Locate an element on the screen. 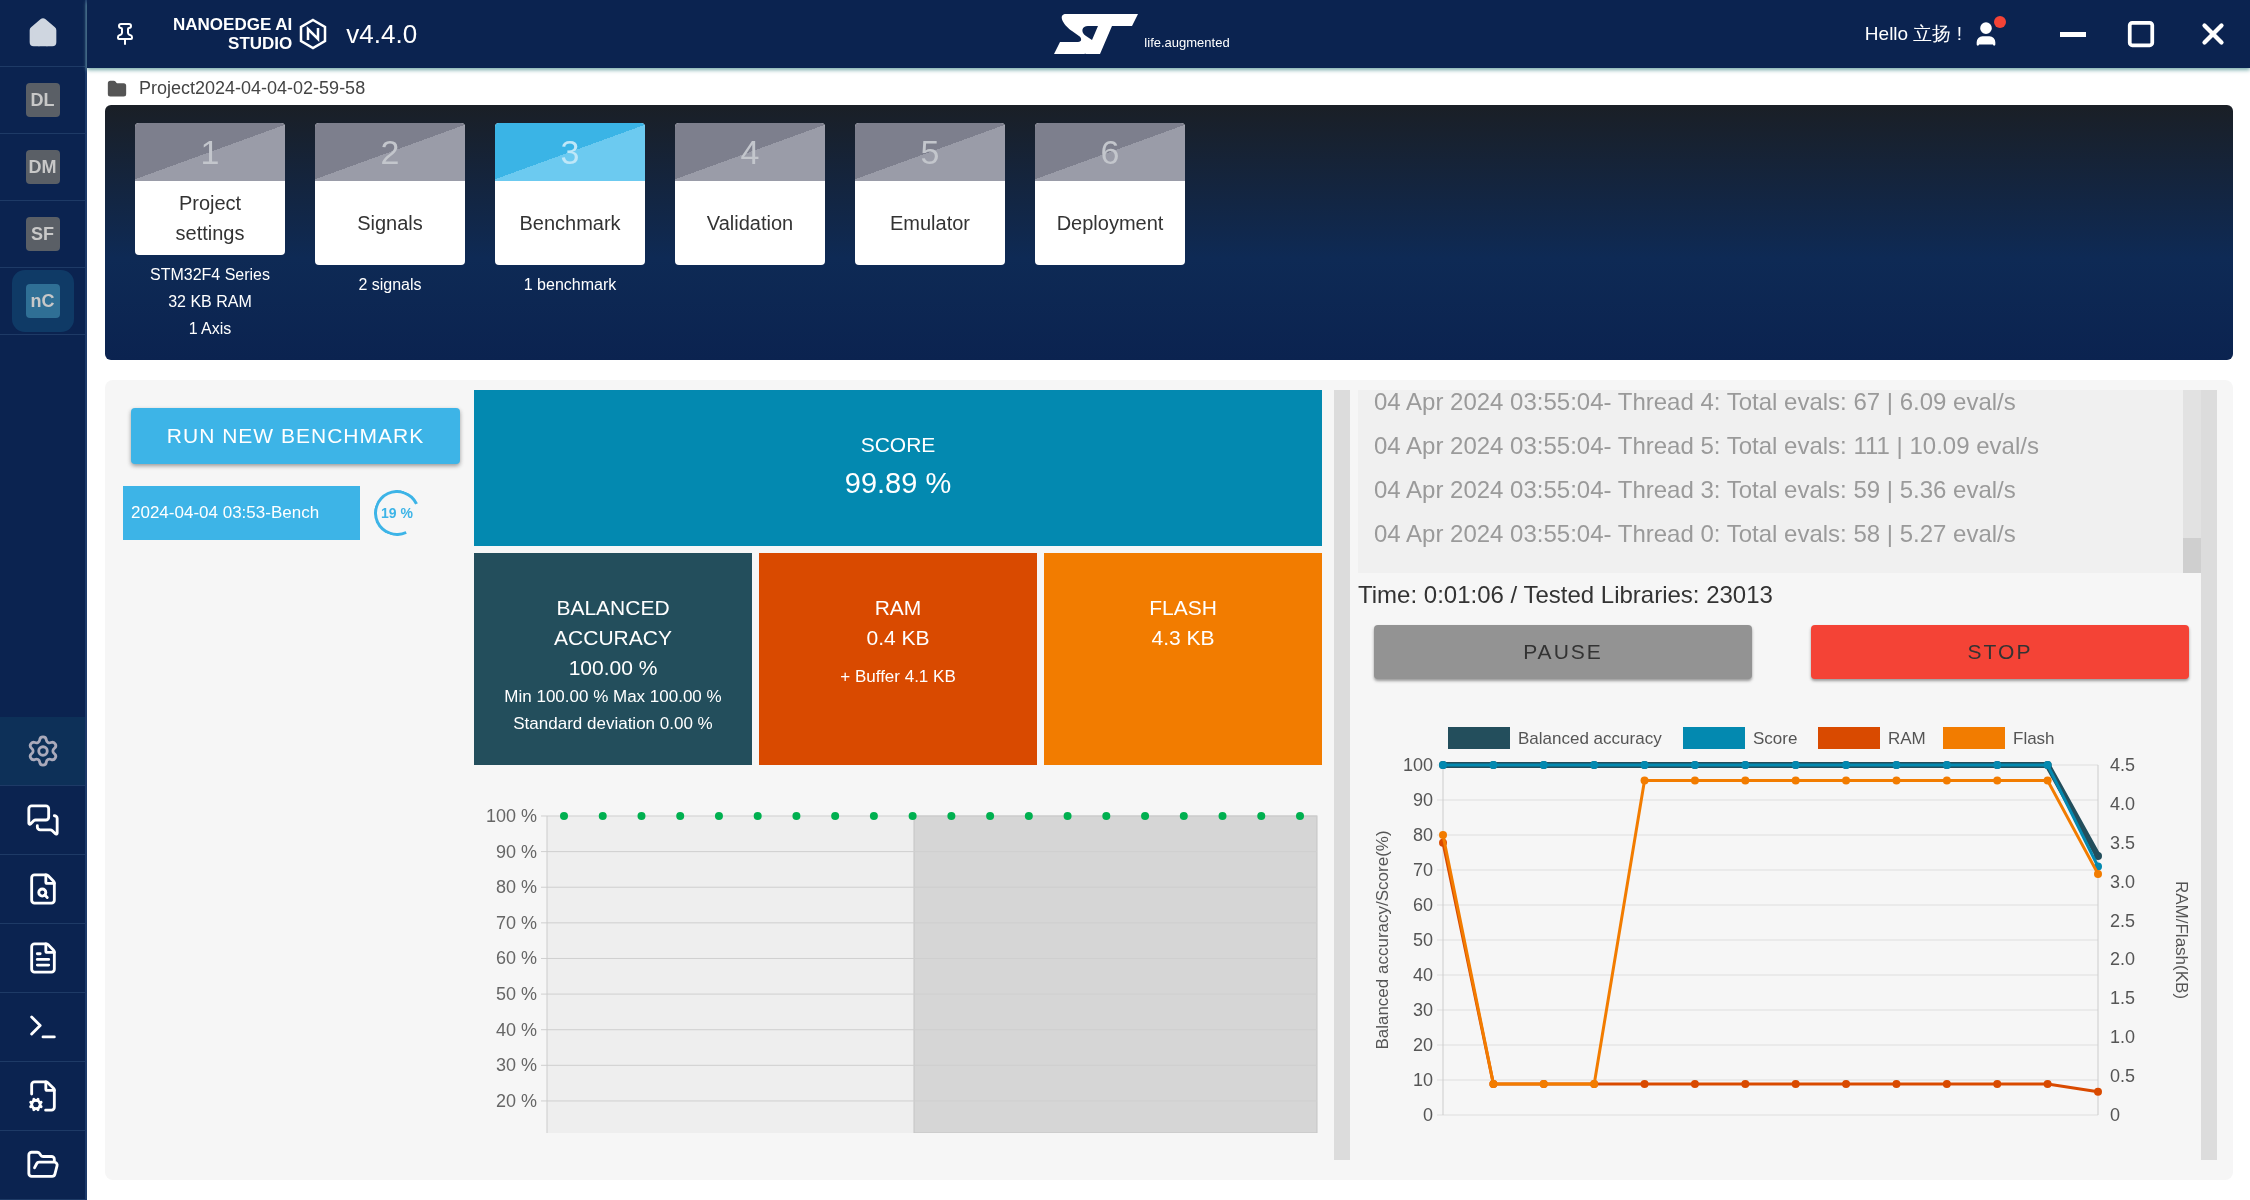 The image size is (2250, 1200). legend-label: Flash is located at coordinates (2034, 738).